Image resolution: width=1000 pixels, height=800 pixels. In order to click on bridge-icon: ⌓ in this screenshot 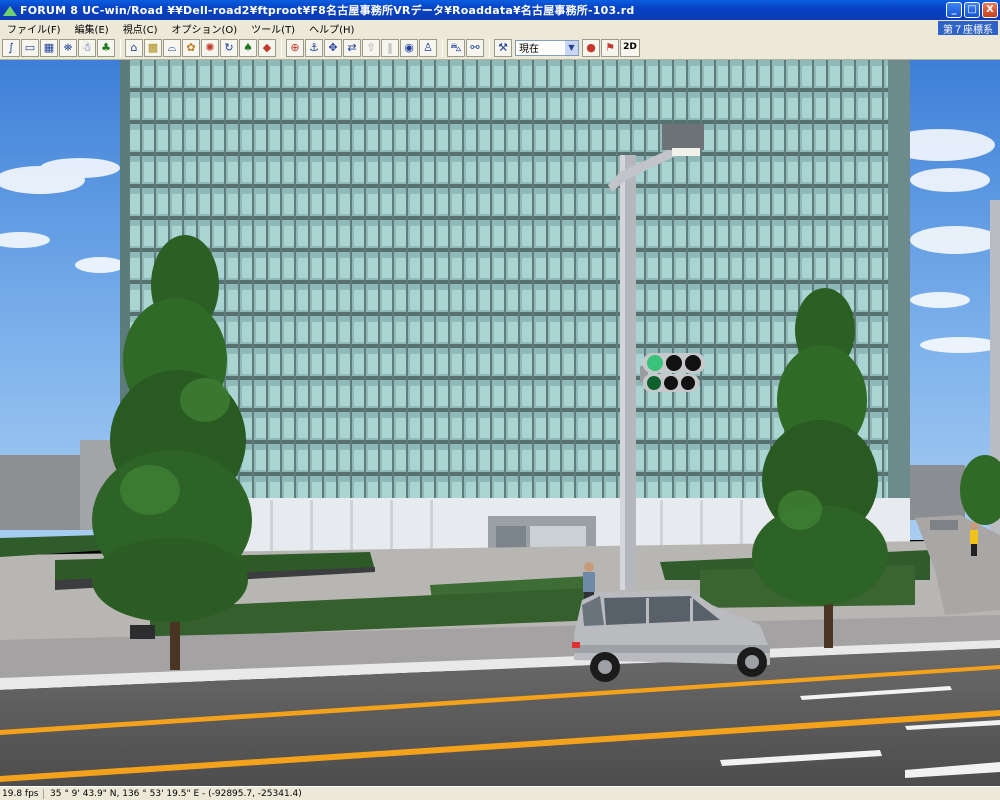, I will do `click(172, 47)`.